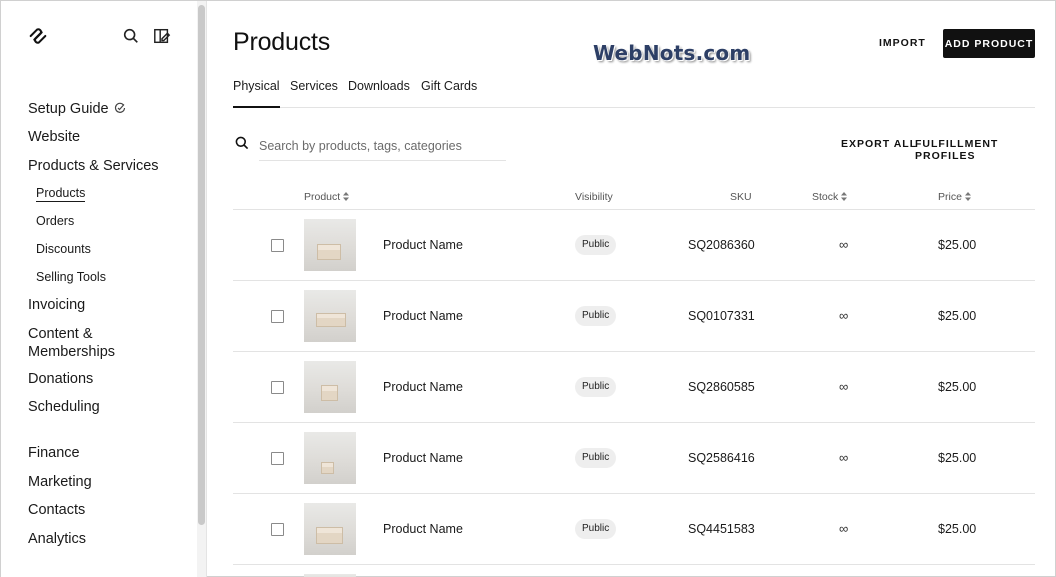  Describe the element at coordinates (201, 265) in the screenshot. I see `sidebar-scrollbar` at that location.